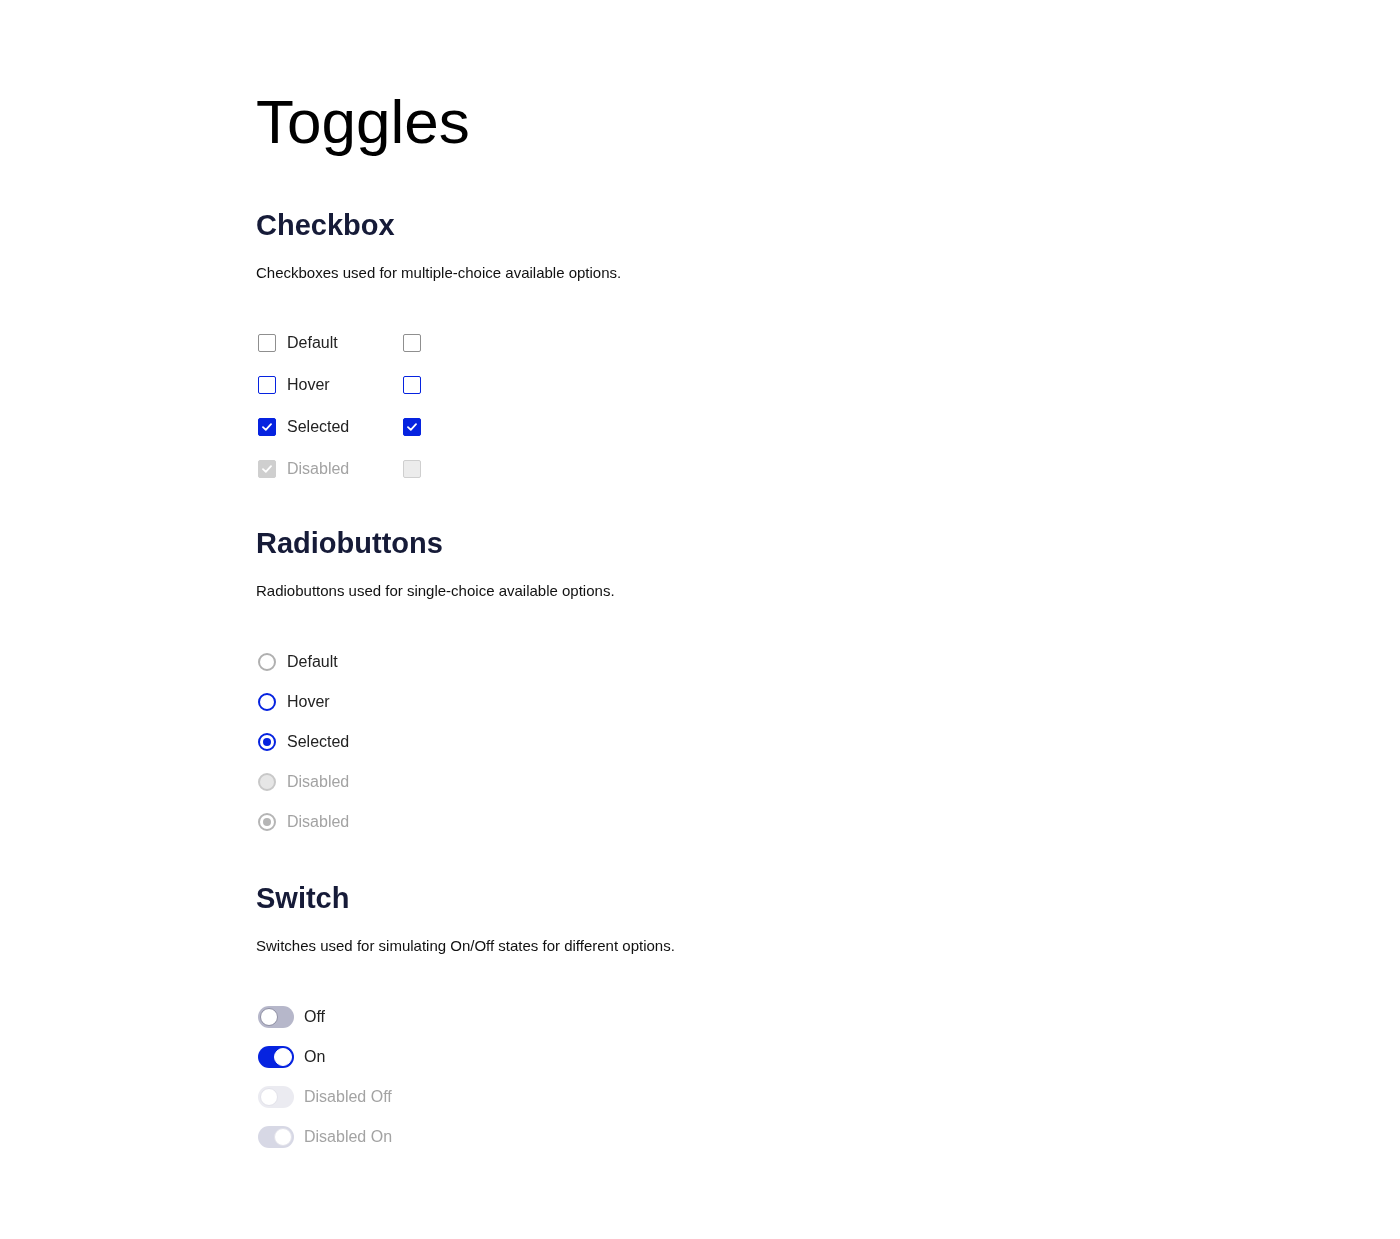  Describe the element at coordinates (308, 385) in the screenshot. I see `checkbox-label: Hover` at that location.